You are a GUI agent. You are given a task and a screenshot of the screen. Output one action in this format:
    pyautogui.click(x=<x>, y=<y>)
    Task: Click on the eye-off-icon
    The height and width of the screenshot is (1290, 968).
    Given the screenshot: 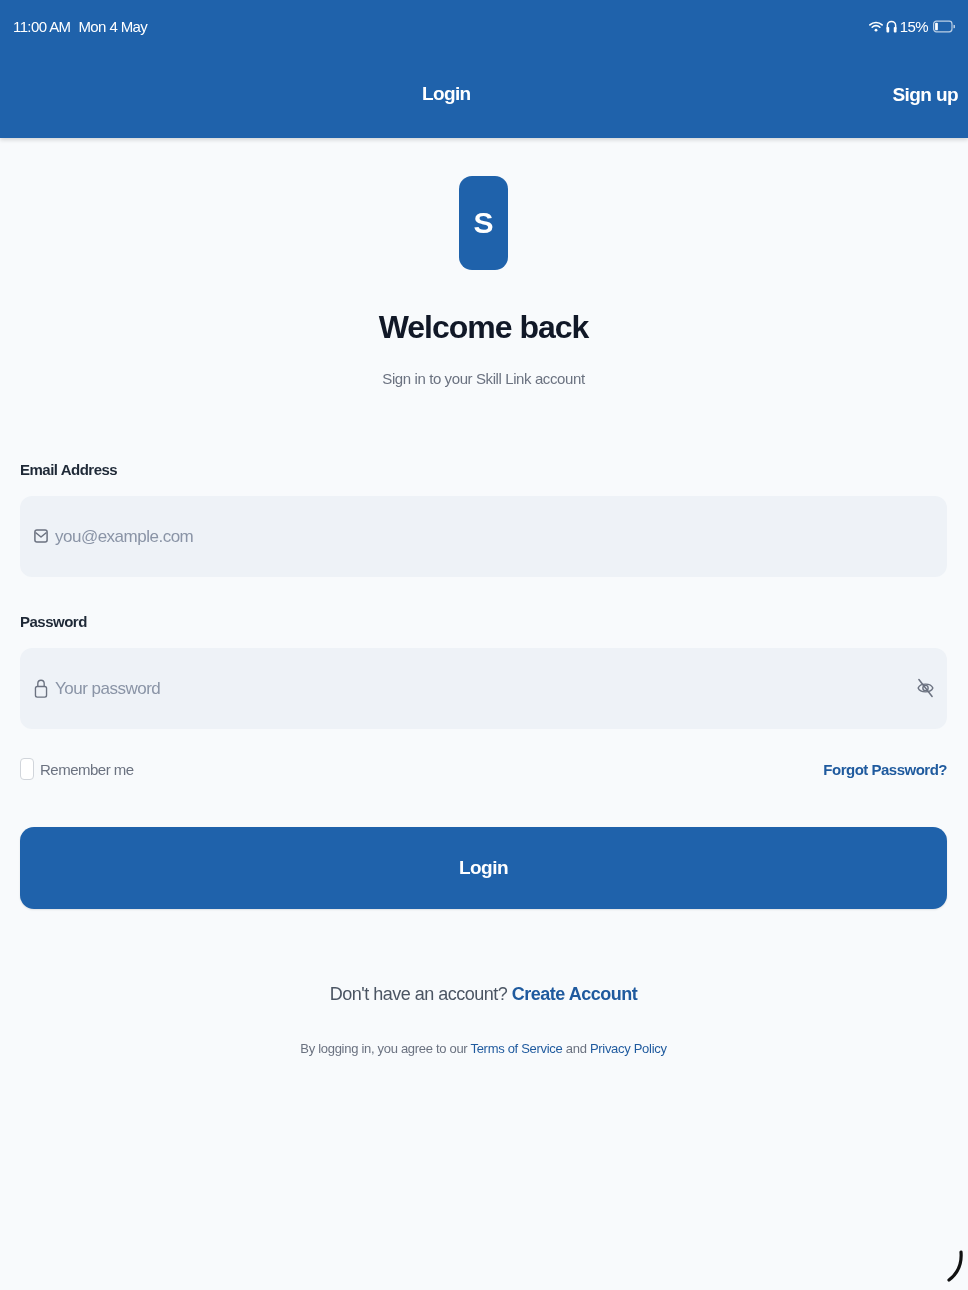 What is the action you would take?
    pyautogui.click(x=925, y=688)
    